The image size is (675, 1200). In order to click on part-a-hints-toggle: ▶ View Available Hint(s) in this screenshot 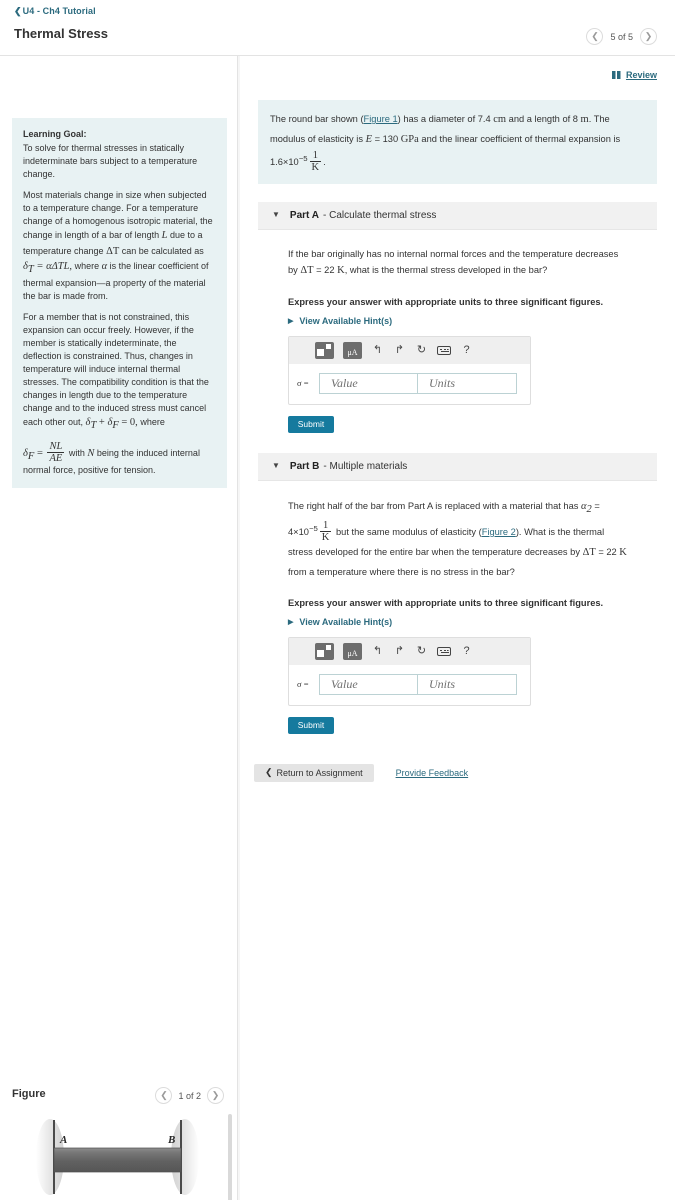, I will do `click(472, 321)`.